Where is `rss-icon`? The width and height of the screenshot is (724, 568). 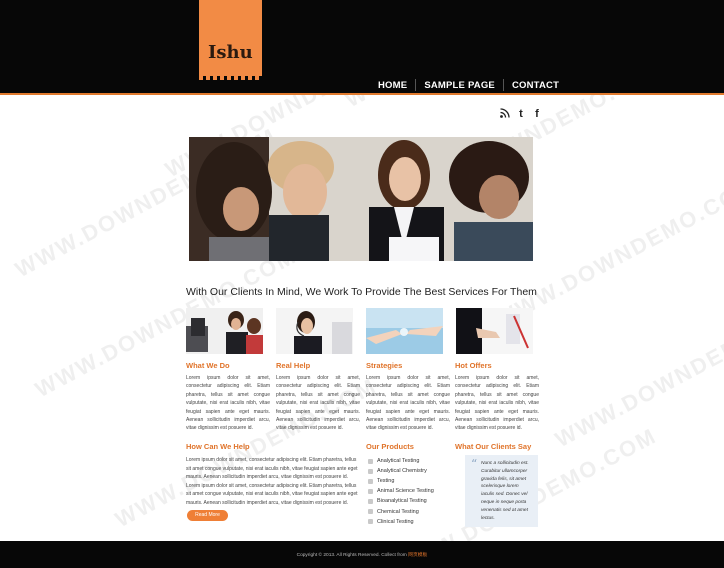
rss-icon is located at coordinates (505, 114).